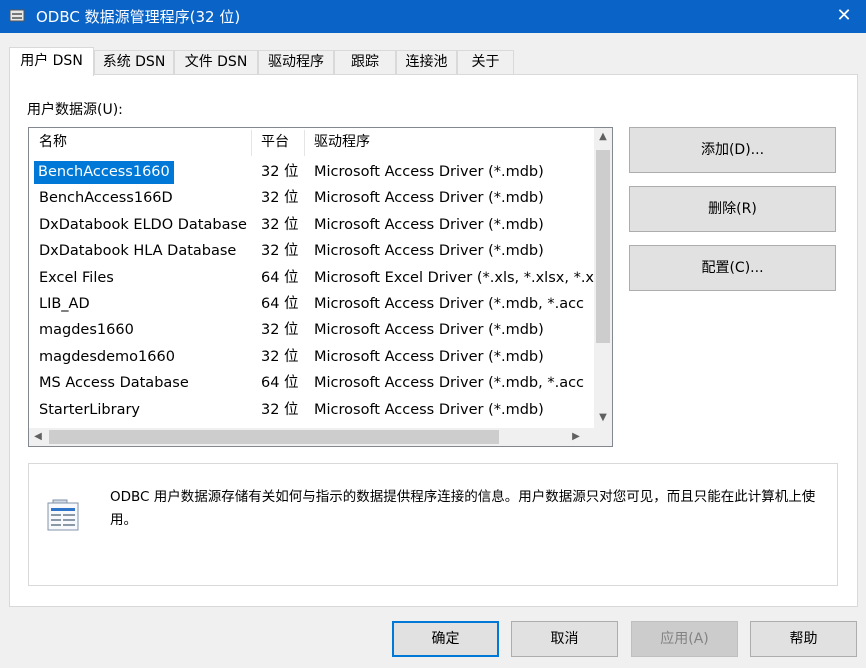 The width and height of the screenshot is (866, 668). I want to click on dsn-name: magdes1660, so click(86, 330).